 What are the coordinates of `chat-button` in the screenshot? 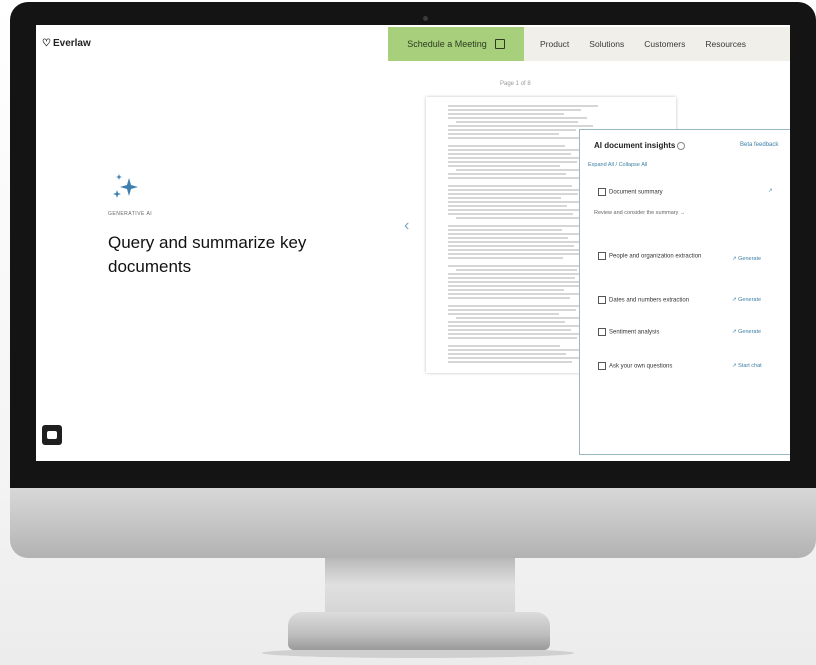 It's located at (52, 435).